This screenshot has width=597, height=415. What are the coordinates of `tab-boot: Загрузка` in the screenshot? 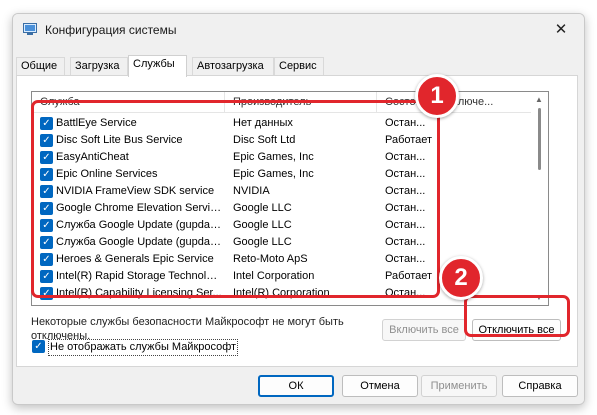 It's located at (99, 66).